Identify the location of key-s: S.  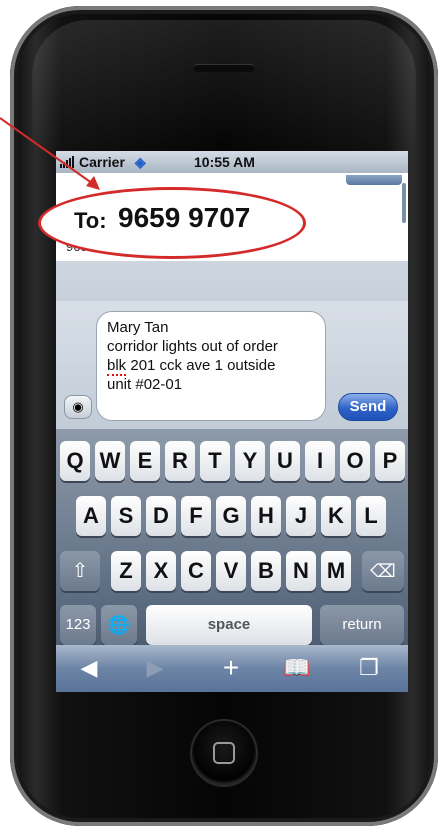
(126, 516).